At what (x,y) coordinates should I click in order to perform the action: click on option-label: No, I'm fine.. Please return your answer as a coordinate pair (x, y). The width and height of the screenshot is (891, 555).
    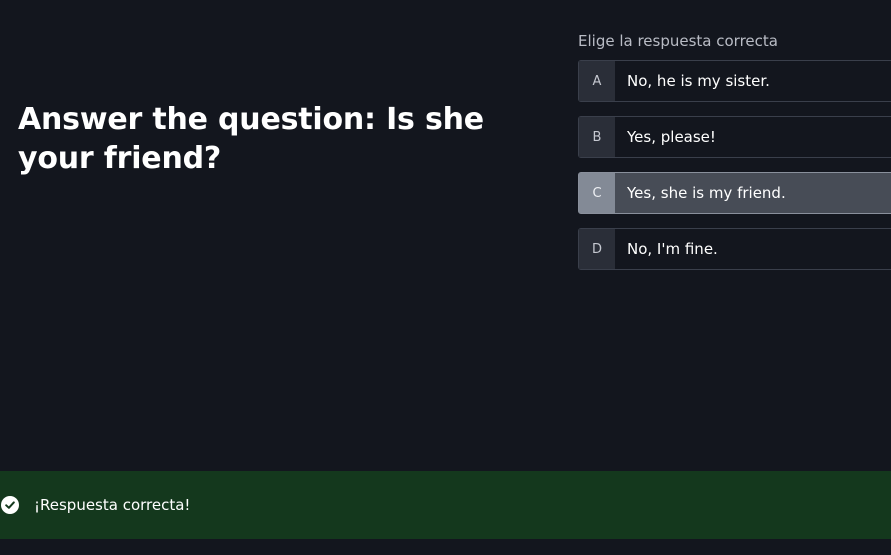
    Looking at the image, I should click on (672, 249).